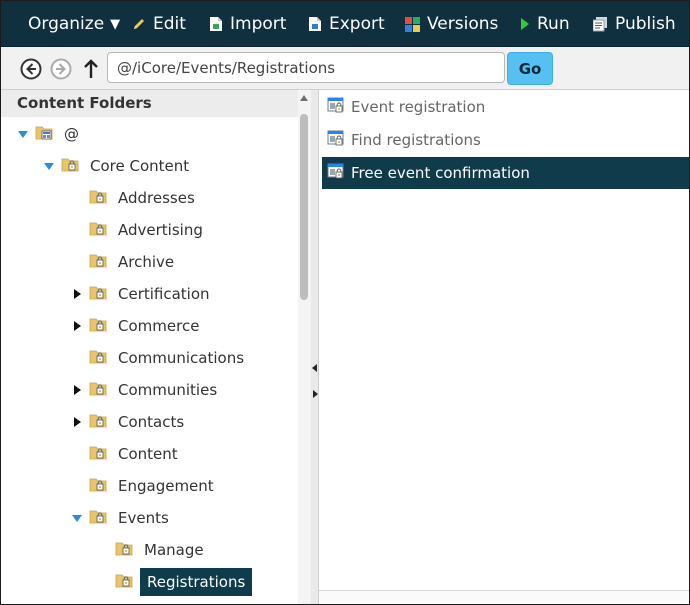  I want to click on tree-node: Contacts, so click(129, 422).